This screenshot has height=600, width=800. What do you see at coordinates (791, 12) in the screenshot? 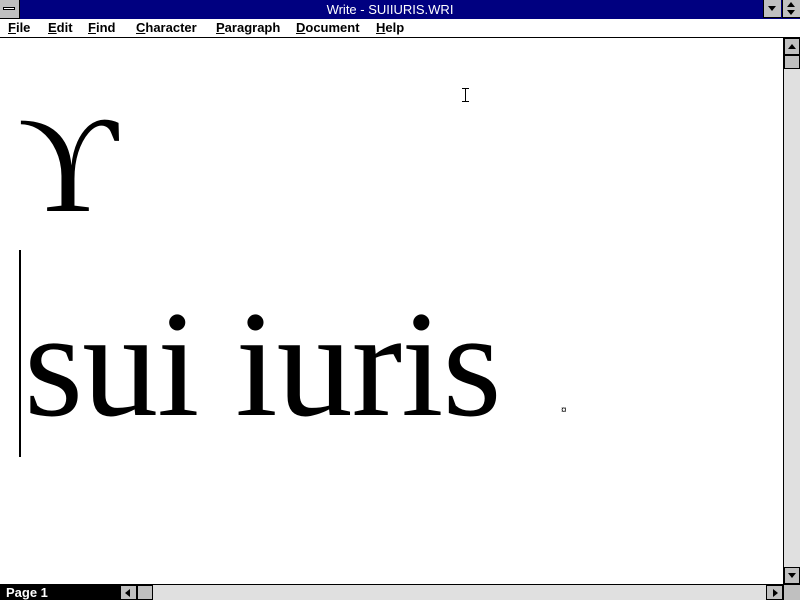
I see `restore-arrow-icon` at bounding box center [791, 12].